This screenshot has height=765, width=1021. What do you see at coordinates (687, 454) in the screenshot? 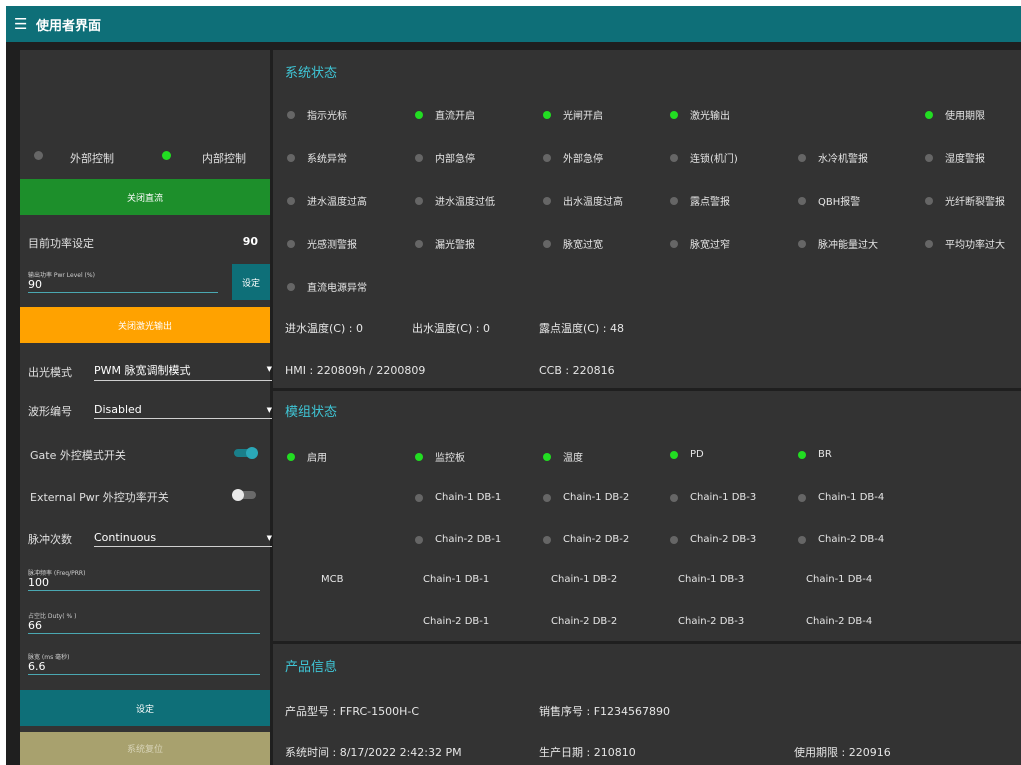
I see `pd-indicator: PD` at bounding box center [687, 454].